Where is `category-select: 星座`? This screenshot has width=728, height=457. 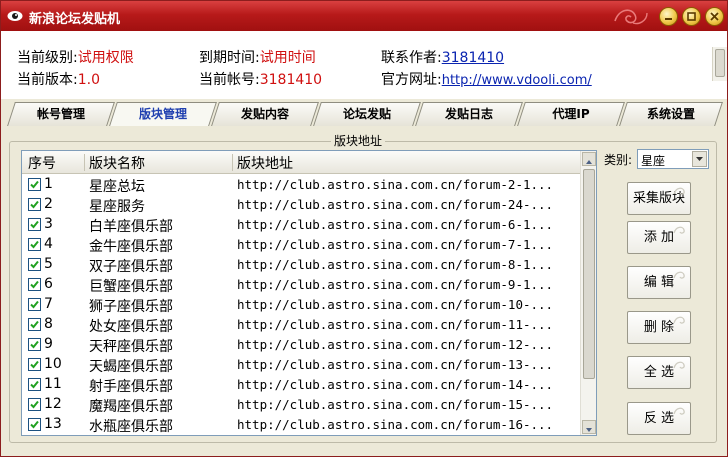 category-select: 星座 is located at coordinates (673, 159).